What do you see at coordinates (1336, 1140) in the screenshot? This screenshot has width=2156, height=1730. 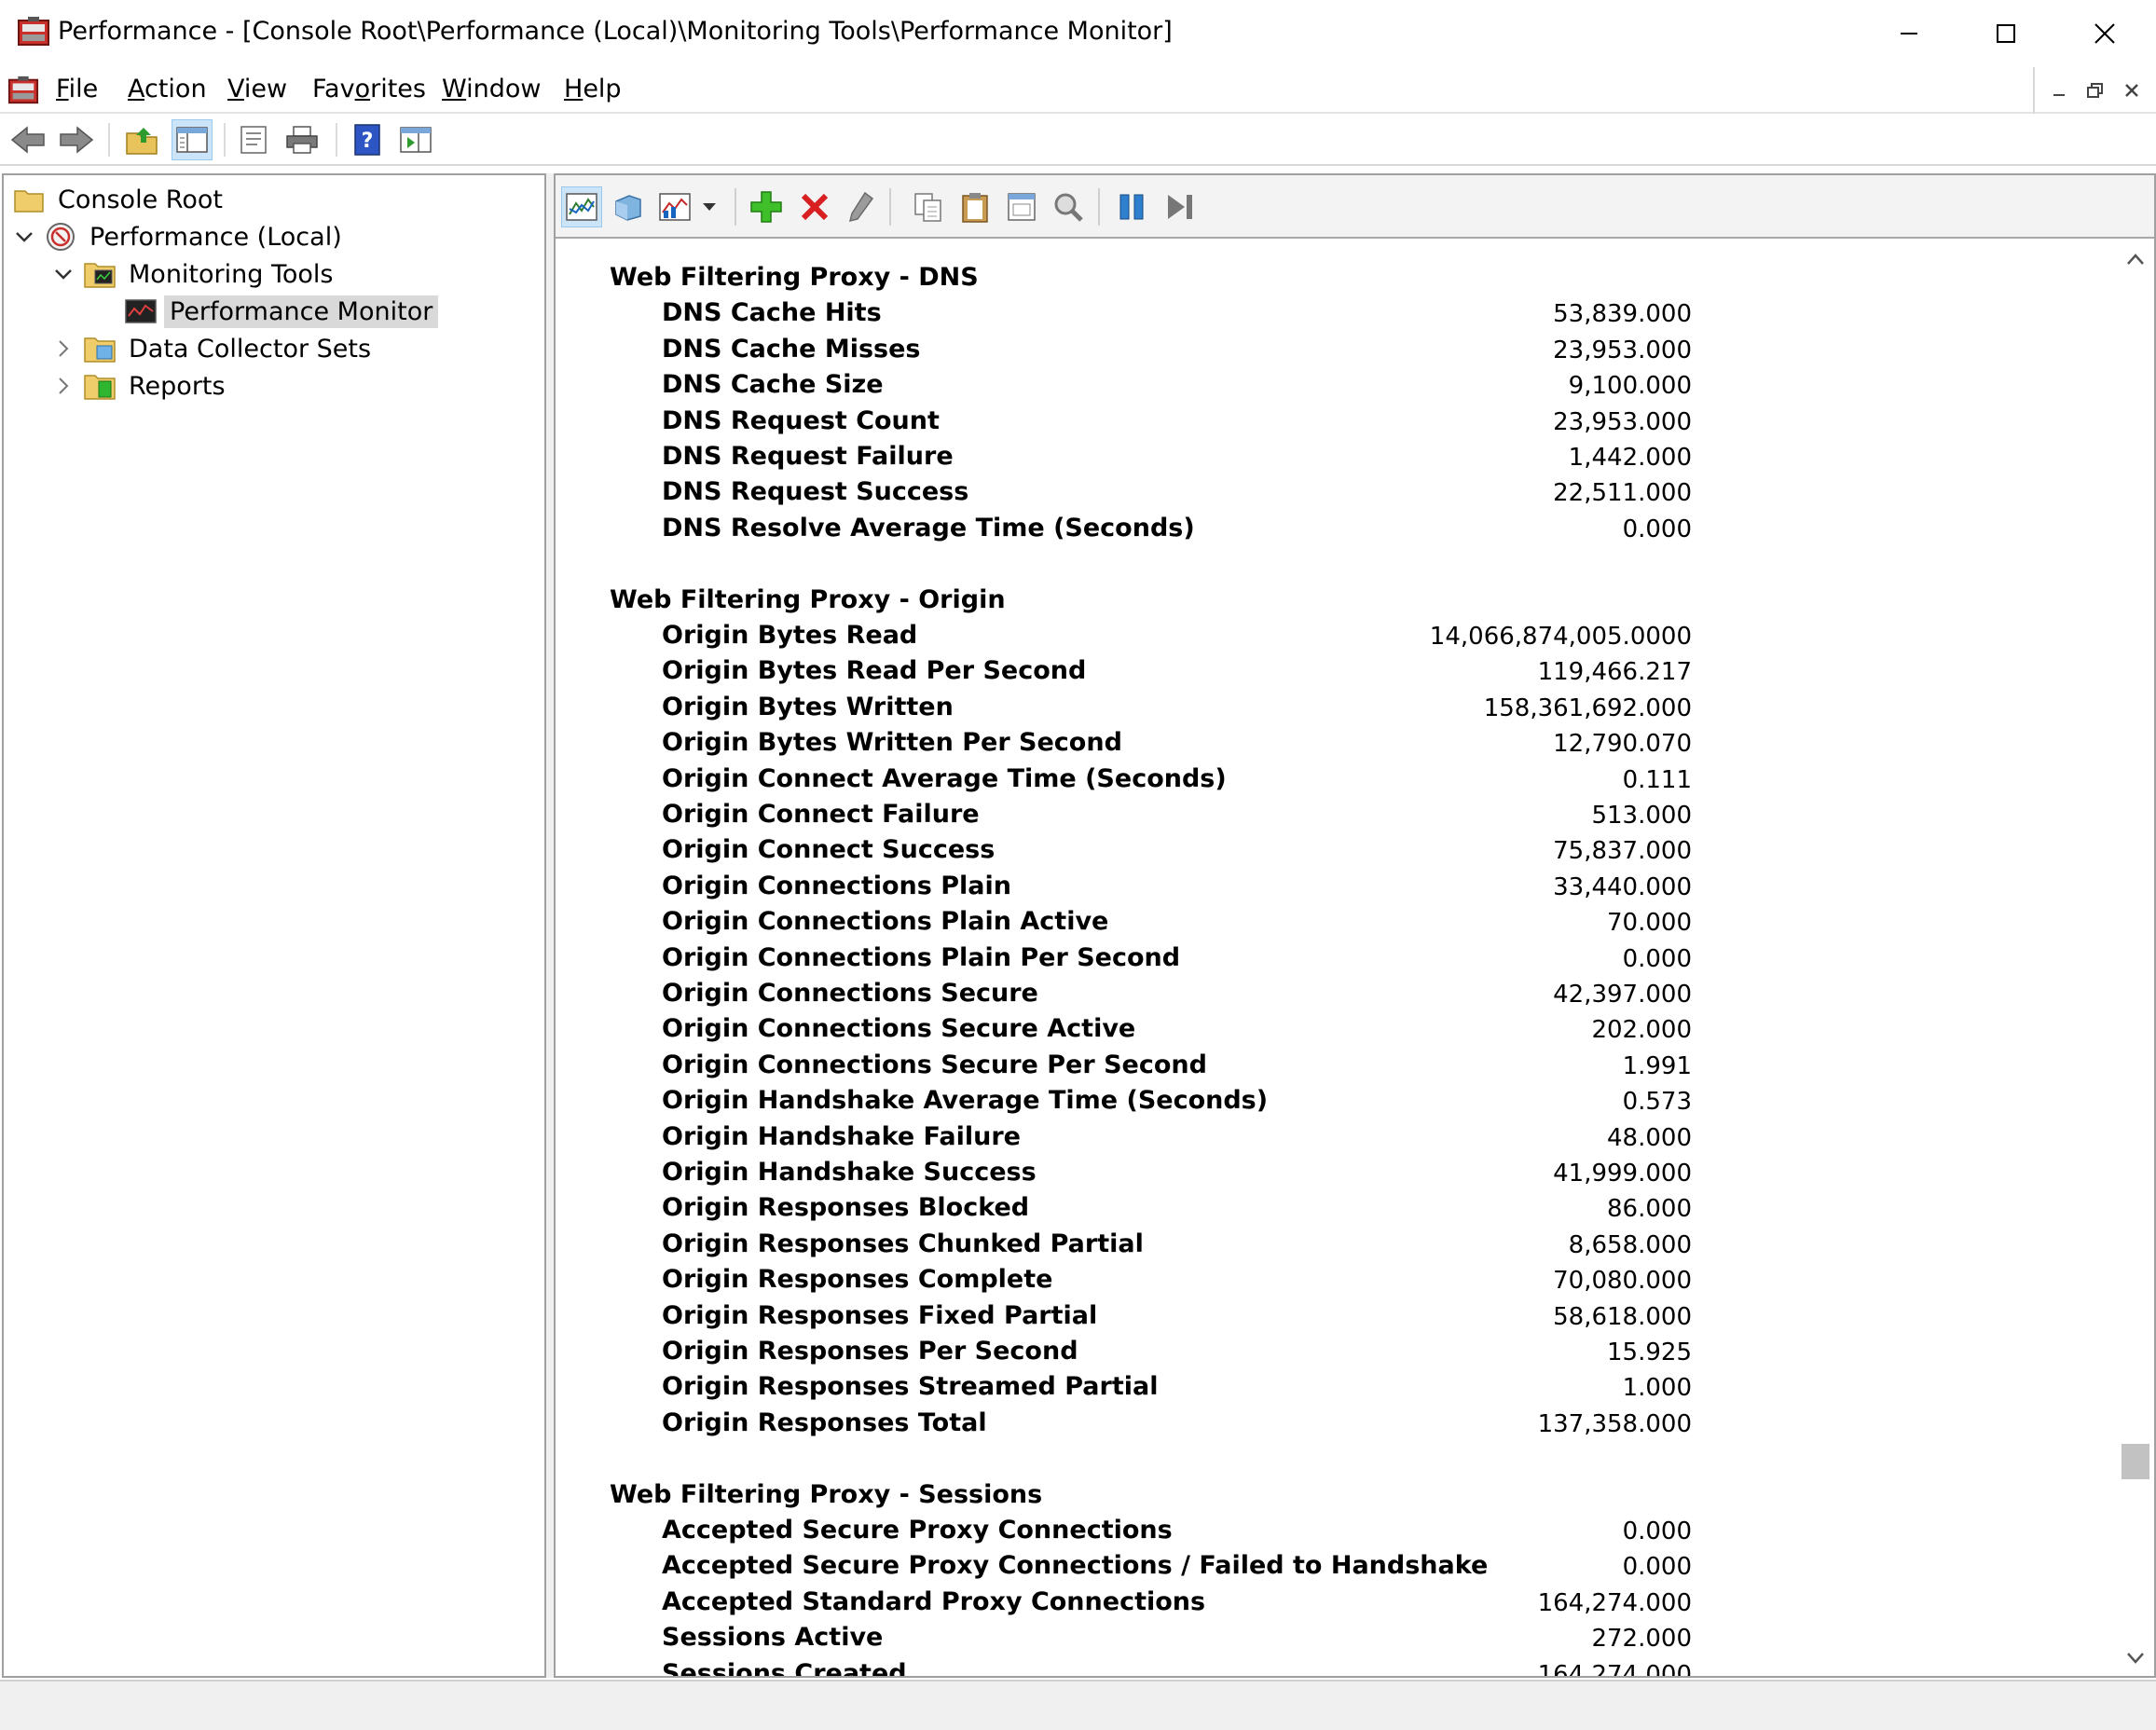 I see `counter-row: Origin Handshake Failure 48.000` at bounding box center [1336, 1140].